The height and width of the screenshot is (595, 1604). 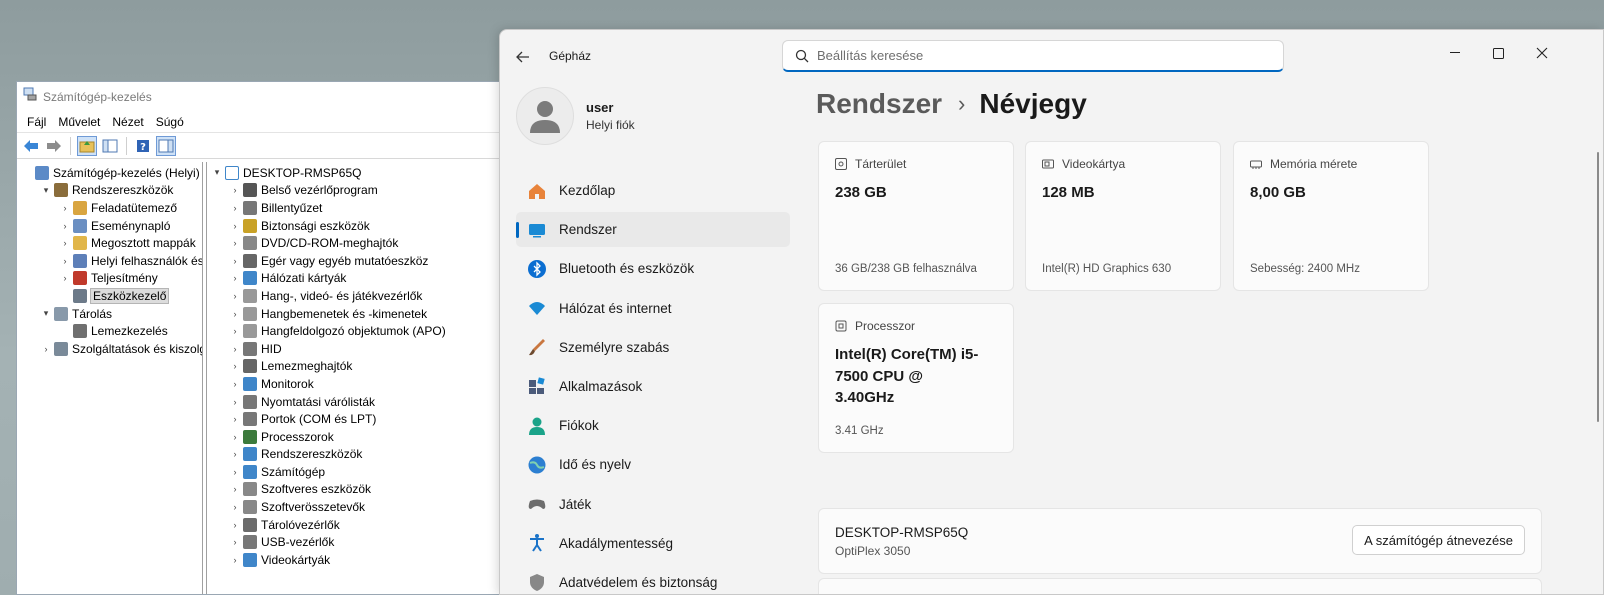 I want to click on device-category: › Nyomtatási várólisták, so click(x=361, y=402).